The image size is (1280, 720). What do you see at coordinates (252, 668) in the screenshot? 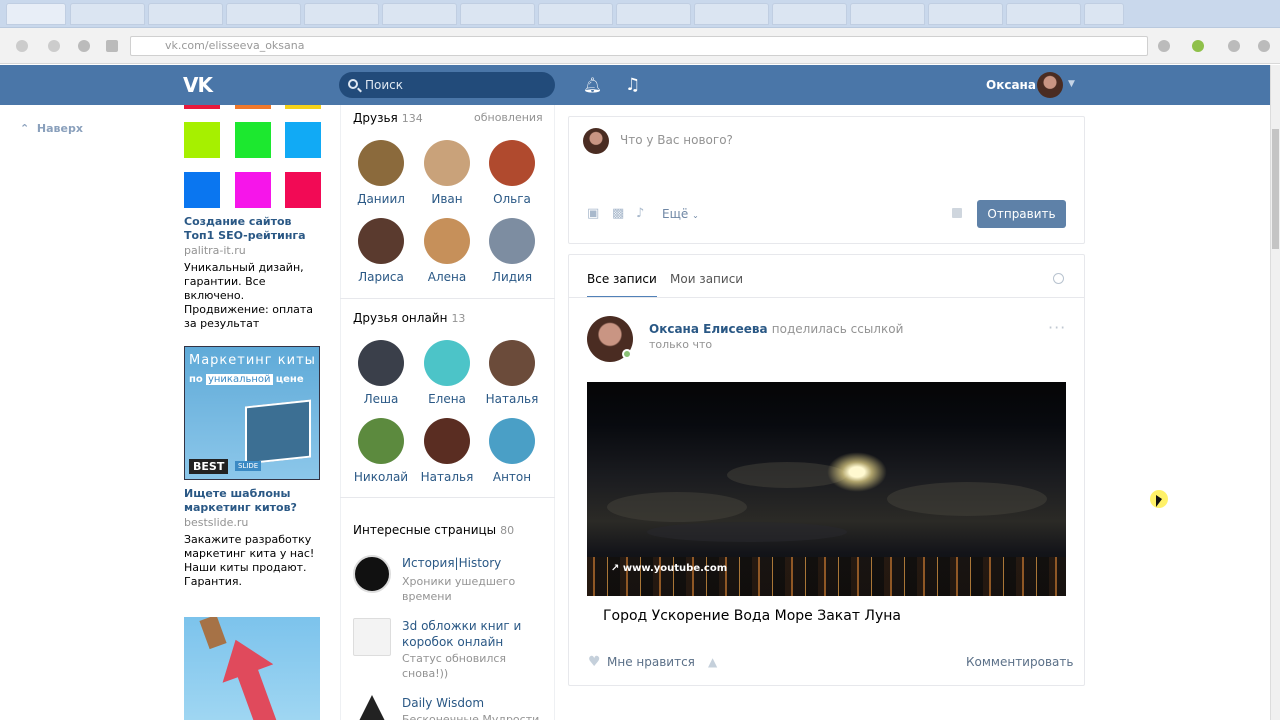
I see `ad-image` at bounding box center [252, 668].